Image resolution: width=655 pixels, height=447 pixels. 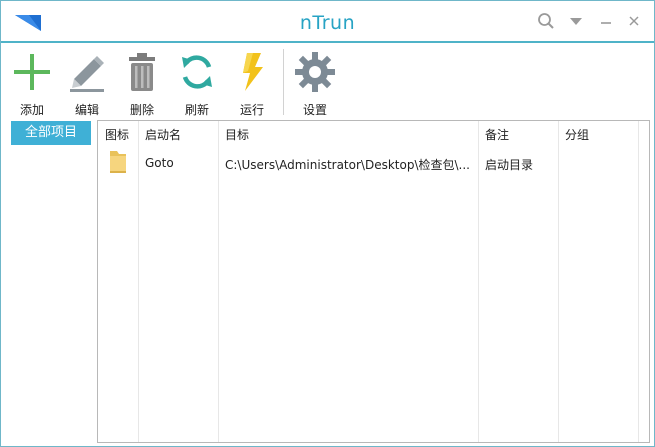 I want to click on refresh-button: 刷新, so click(x=197, y=84).